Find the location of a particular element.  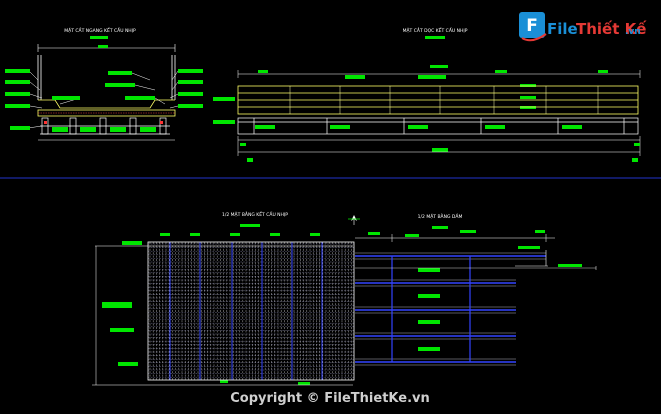

half-plan-deck-tag is located at coordinates (250, 225).